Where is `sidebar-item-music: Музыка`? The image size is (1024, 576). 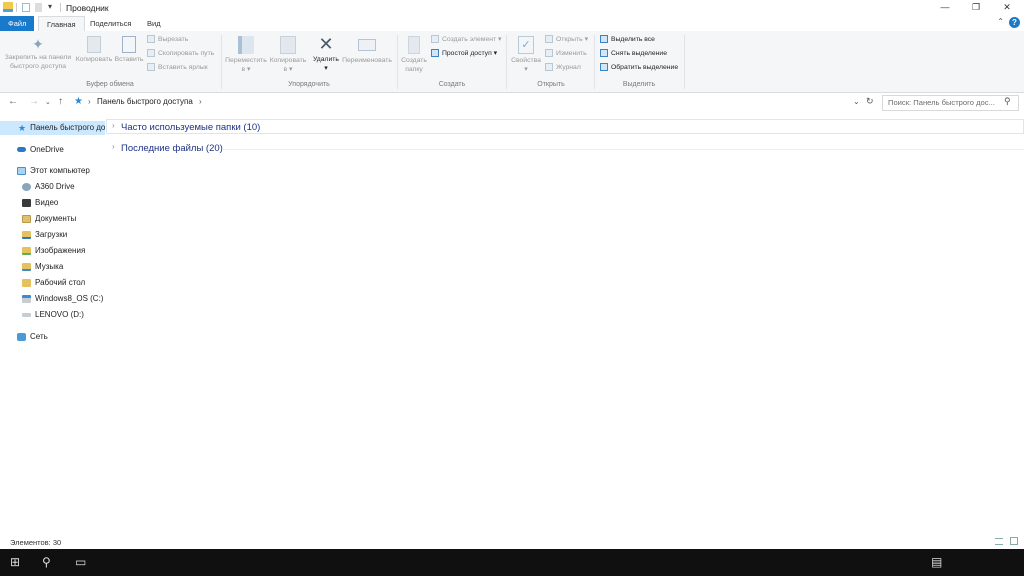
sidebar-item-music: Музыка is located at coordinates (52, 267).